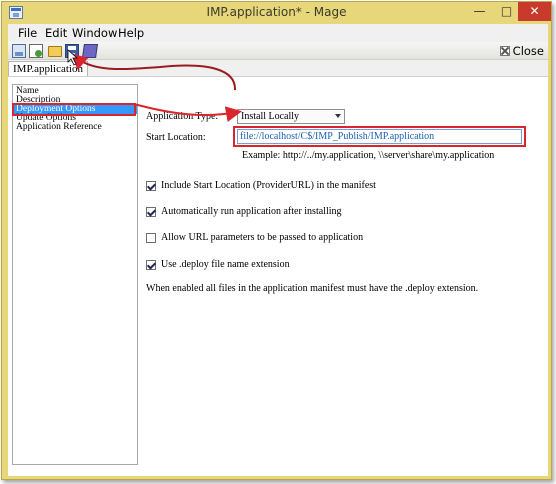 The image size is (556, 484). Describe the element at coordinates (36, 51) in the screenshot. I see `page-icon` at that location.